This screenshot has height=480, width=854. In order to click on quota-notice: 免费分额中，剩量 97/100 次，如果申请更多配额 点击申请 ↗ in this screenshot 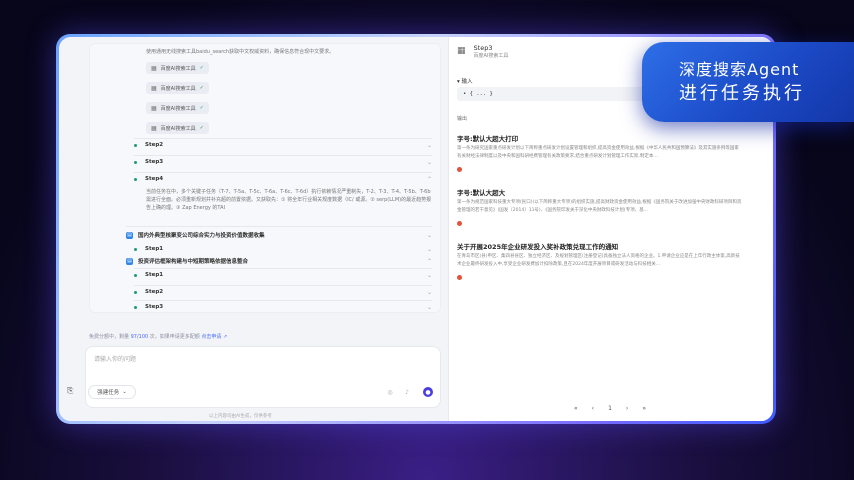, I will do `click(158, 336)`.